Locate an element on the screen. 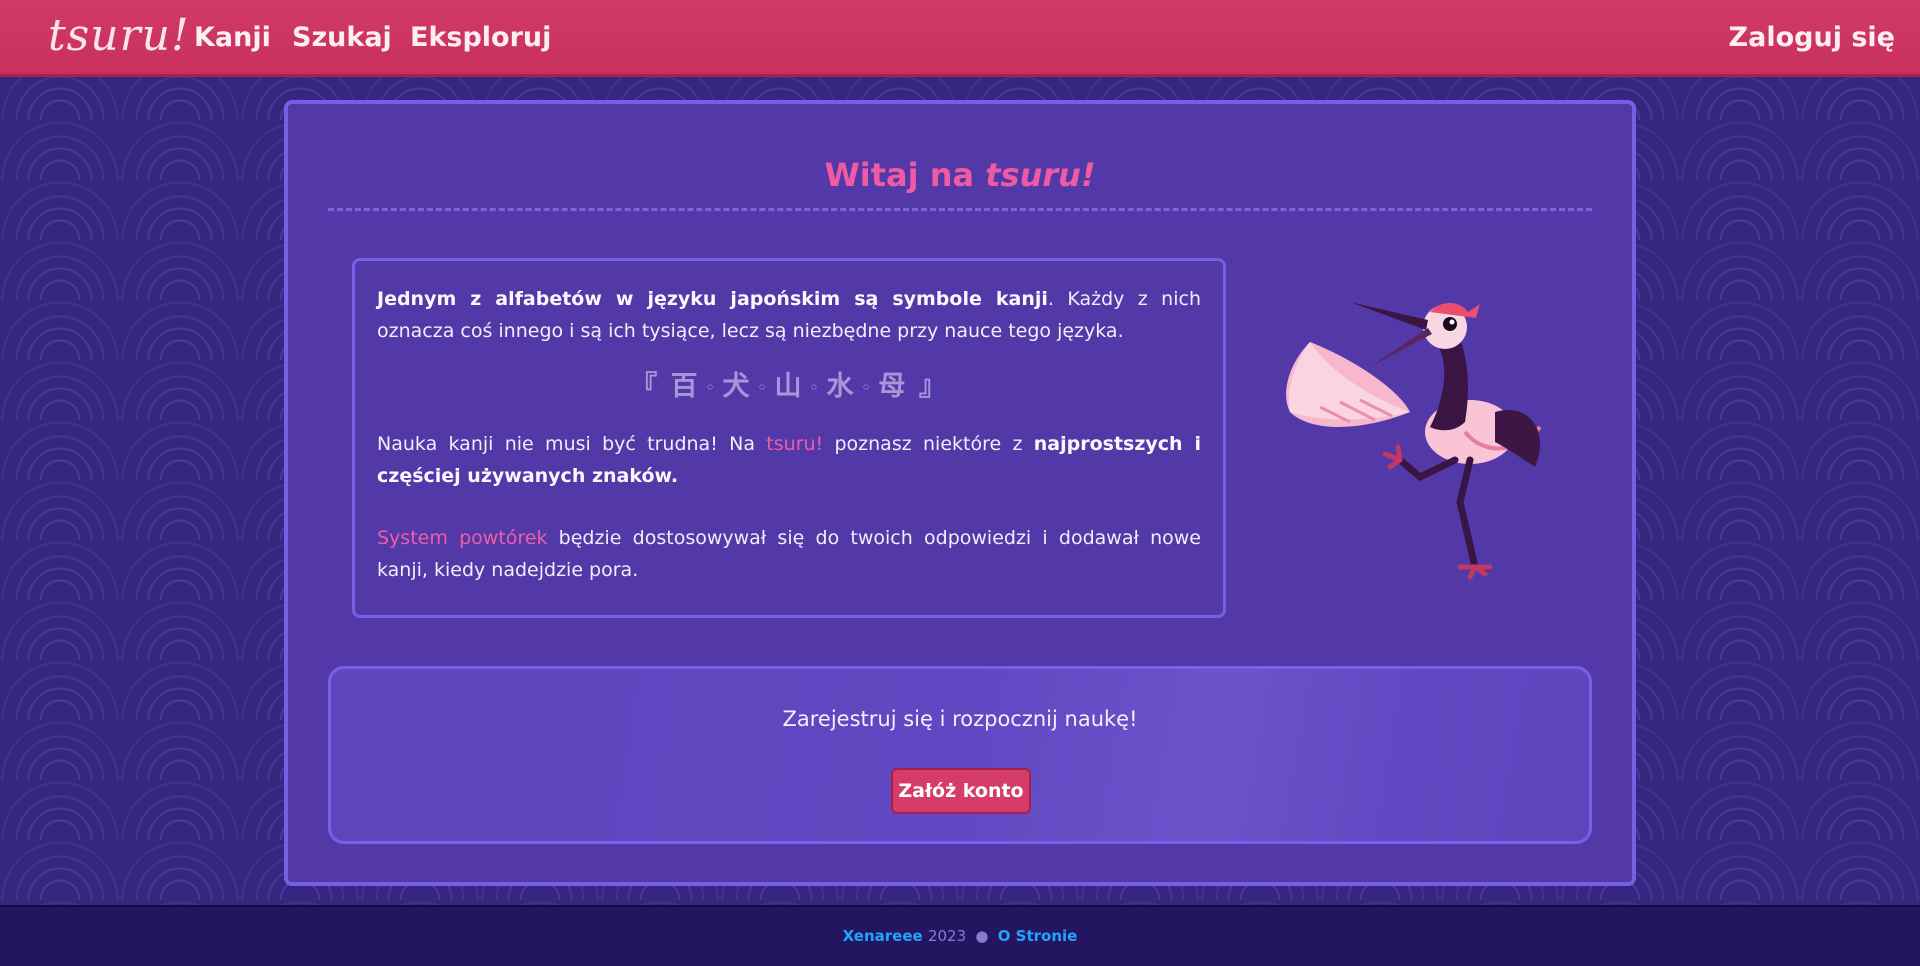  learning-mid: poznasz niektóre z is located at coordinates (928, 443).